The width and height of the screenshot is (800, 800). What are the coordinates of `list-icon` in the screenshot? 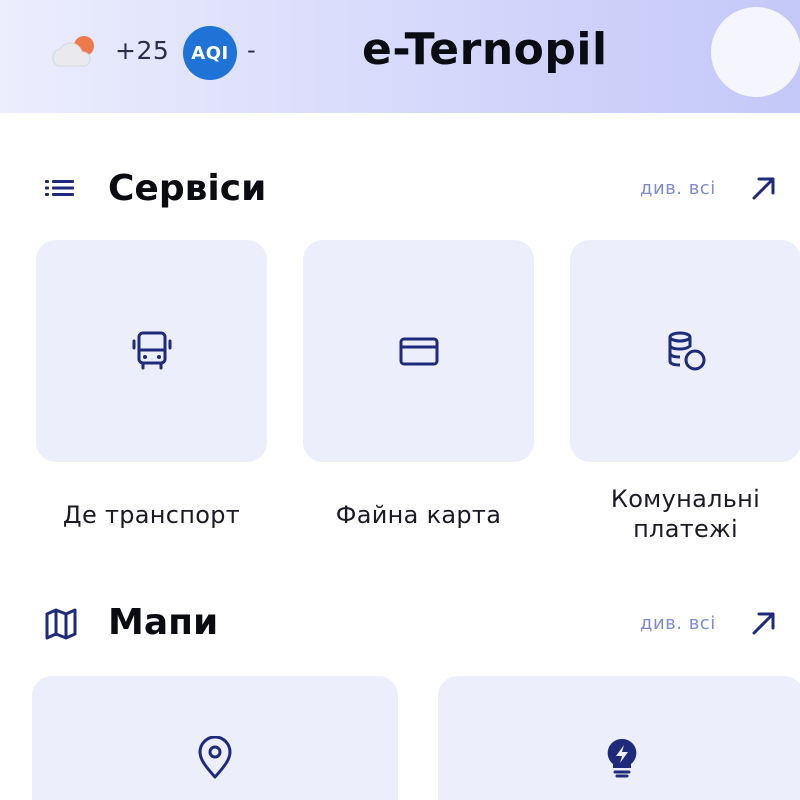 It's located at (59, 188).